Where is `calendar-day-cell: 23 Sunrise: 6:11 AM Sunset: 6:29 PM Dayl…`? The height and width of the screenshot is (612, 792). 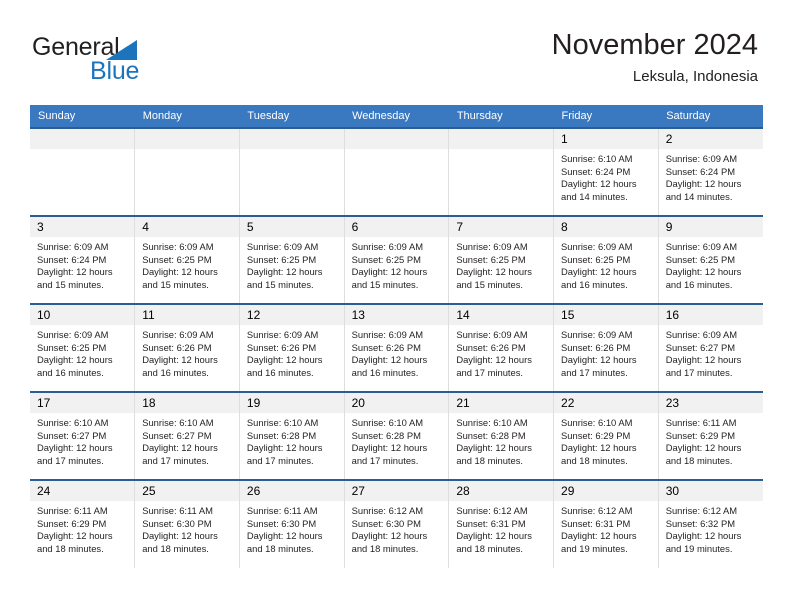
calendar-day-cell: 23 Sunrise: 6:11 AM Sunset: 6:29 PM Dayl… is located at coordinates (710, 435).